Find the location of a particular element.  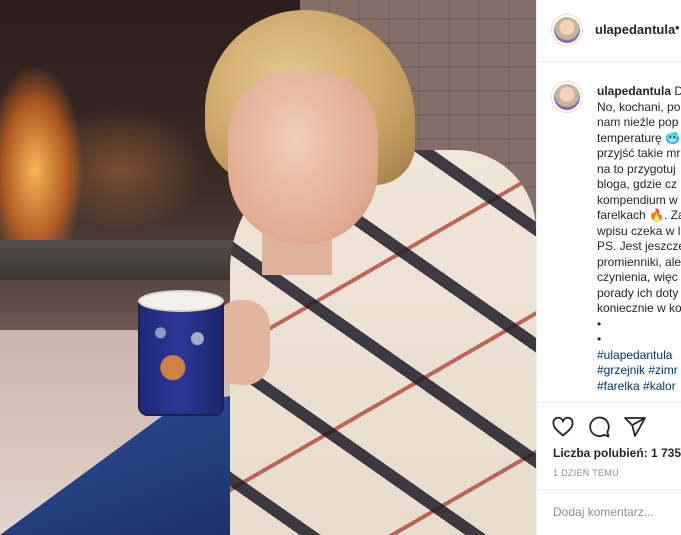

comment-area is located at coordinates (609, 512).